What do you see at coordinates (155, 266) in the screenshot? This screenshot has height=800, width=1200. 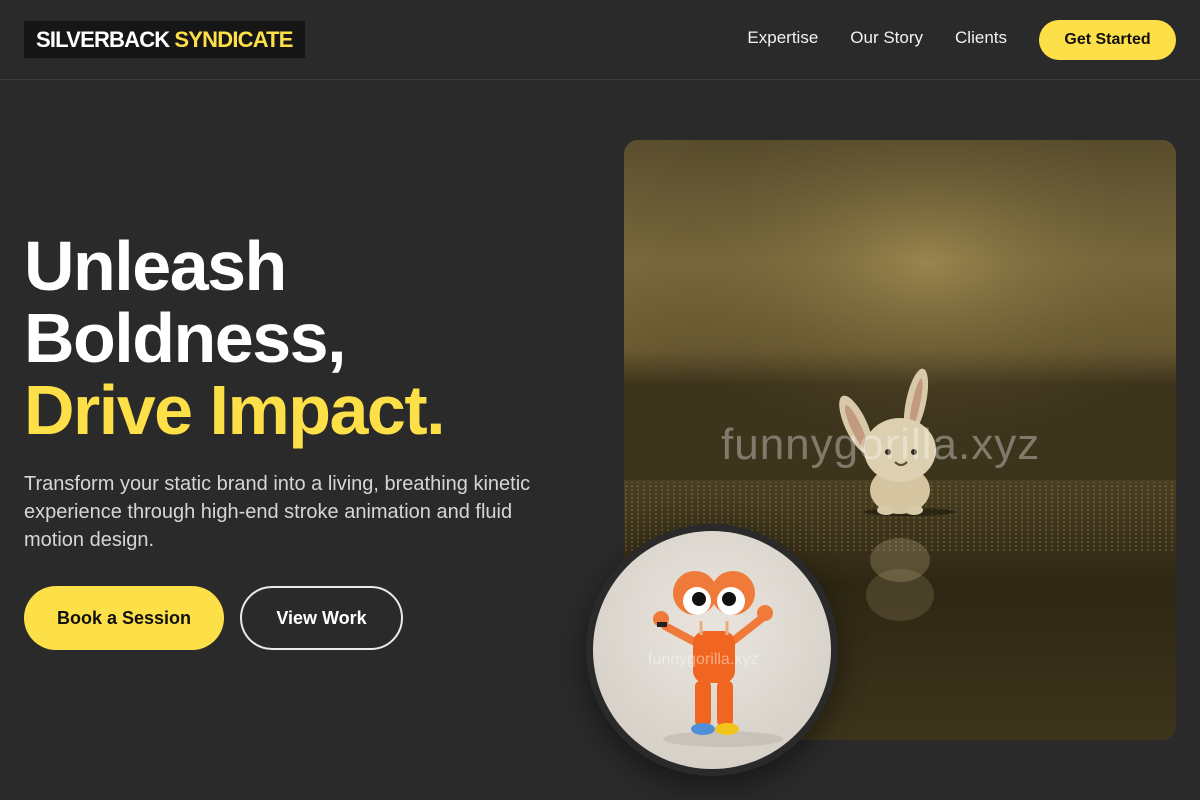 I see `hero-heading-line1: Unleash` at bounding box center [155, 266].